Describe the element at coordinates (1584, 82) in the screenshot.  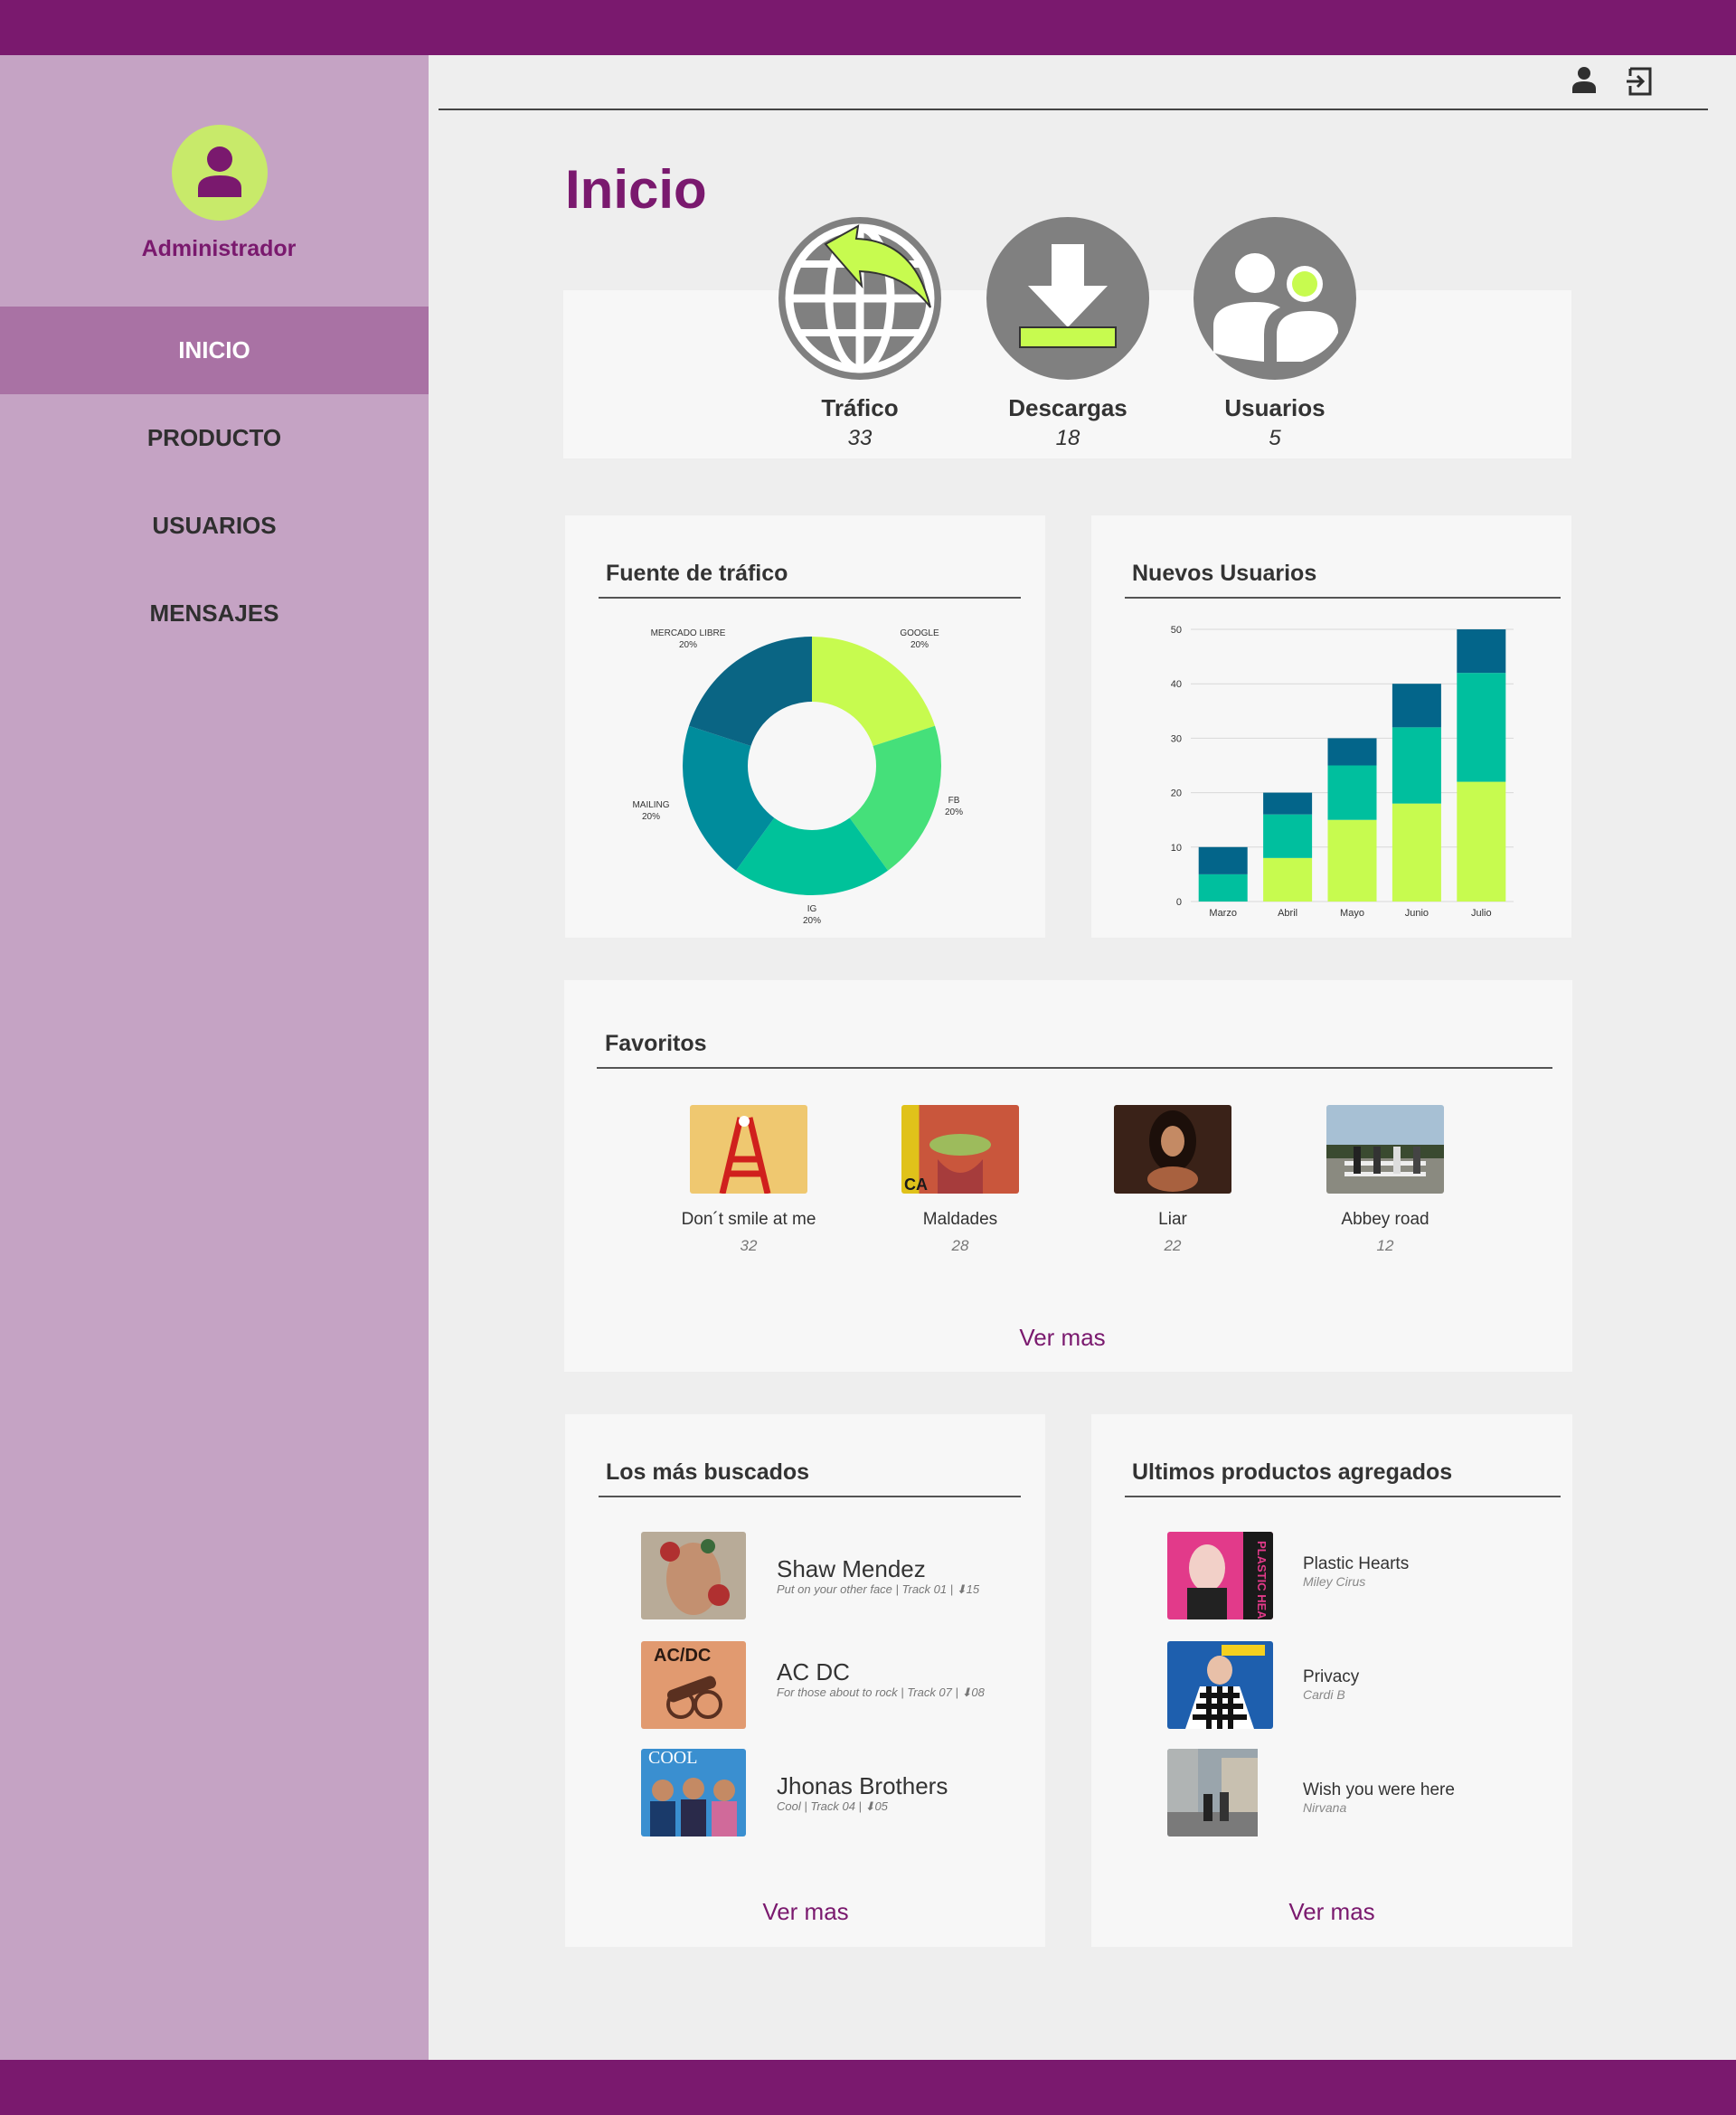
I see `profile-icon` at that location.